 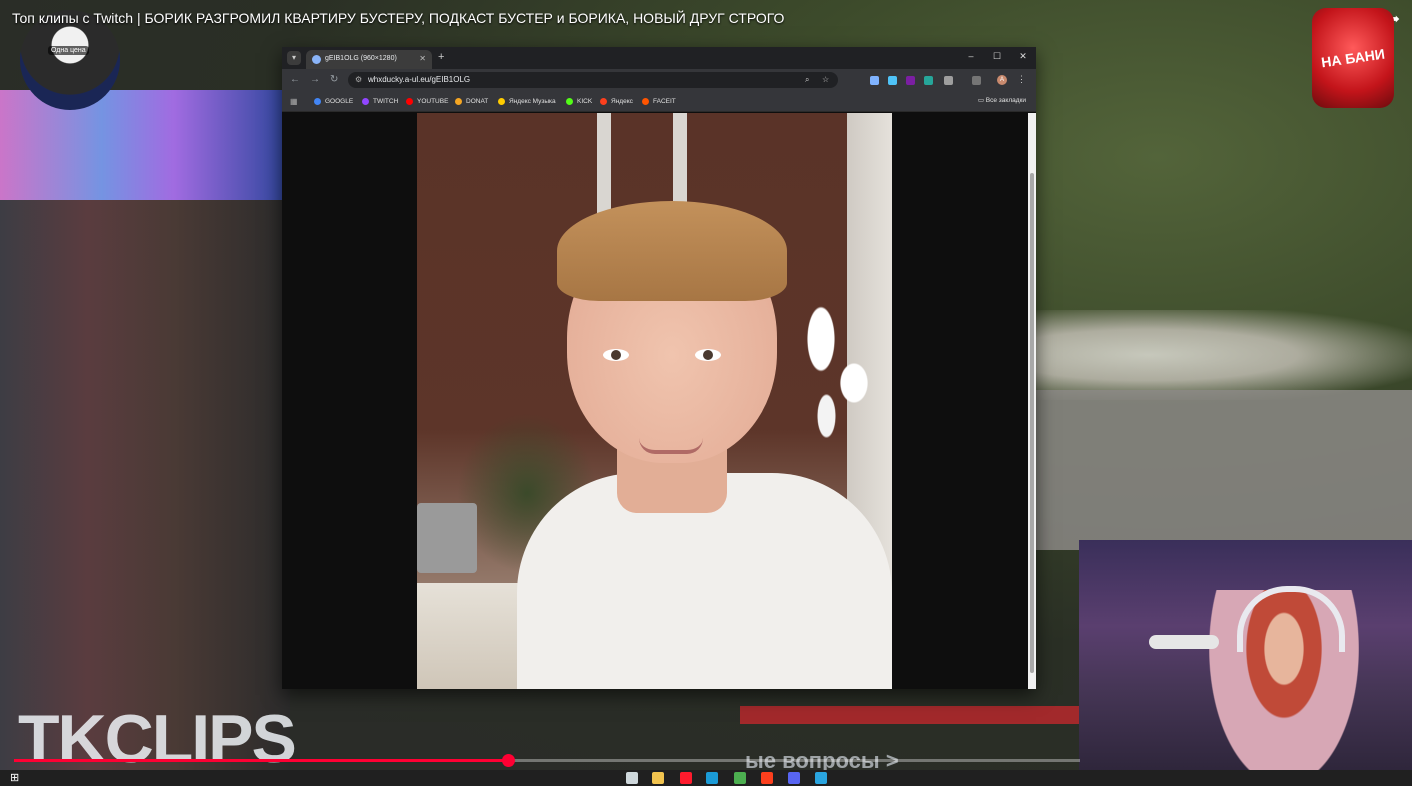 I want to click on site-info-icon: ⚙, so click(x=359, y=79).